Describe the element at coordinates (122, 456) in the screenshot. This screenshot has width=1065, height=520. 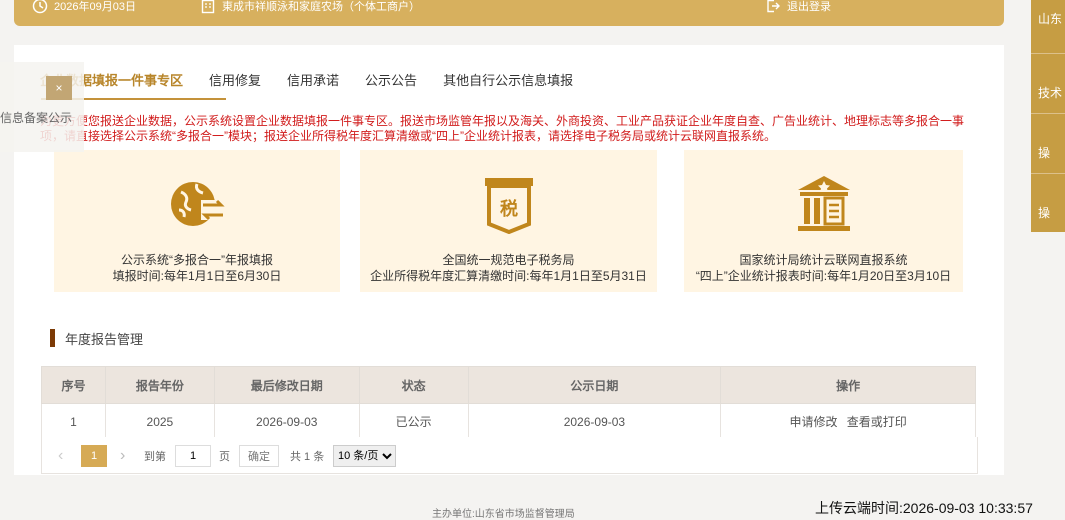
I see `next-page-icon: ›` at that location.